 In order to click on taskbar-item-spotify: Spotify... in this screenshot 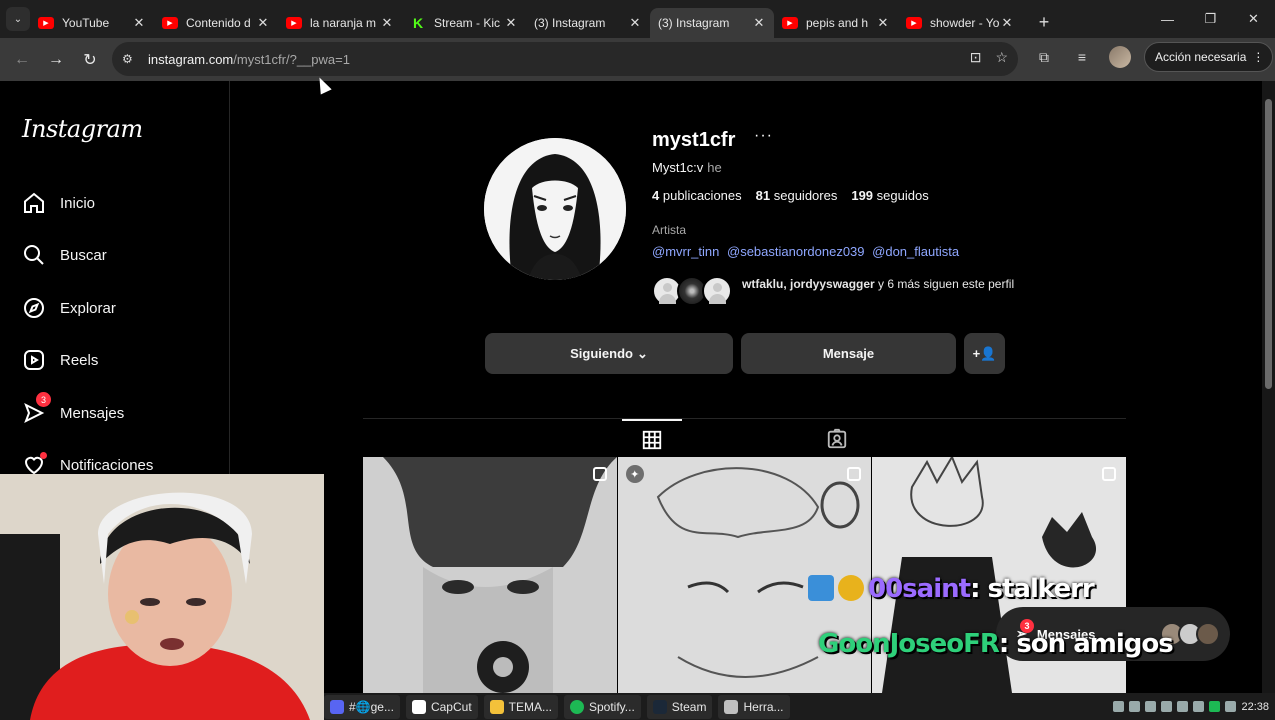, I will do `click(602, 706)`.